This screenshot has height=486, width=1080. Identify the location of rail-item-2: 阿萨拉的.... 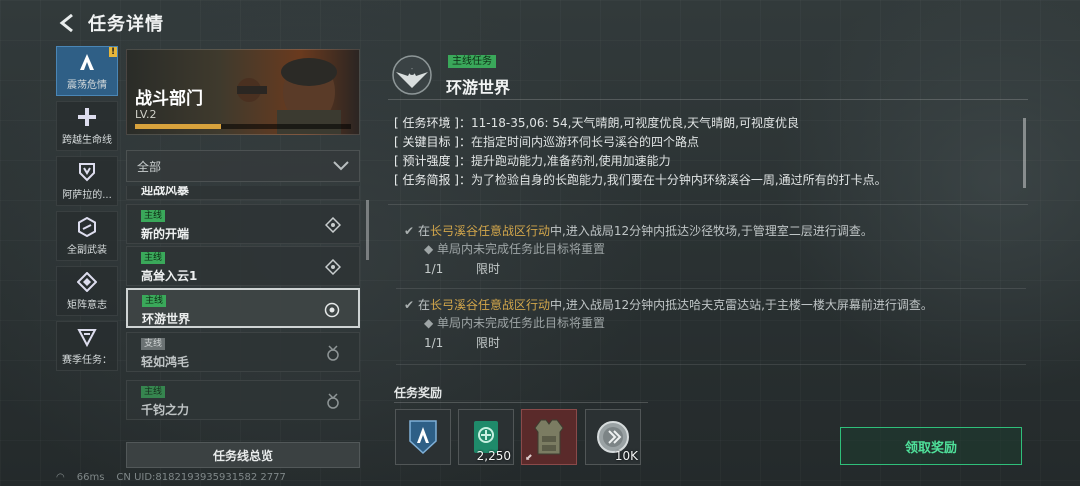
(87, 181).